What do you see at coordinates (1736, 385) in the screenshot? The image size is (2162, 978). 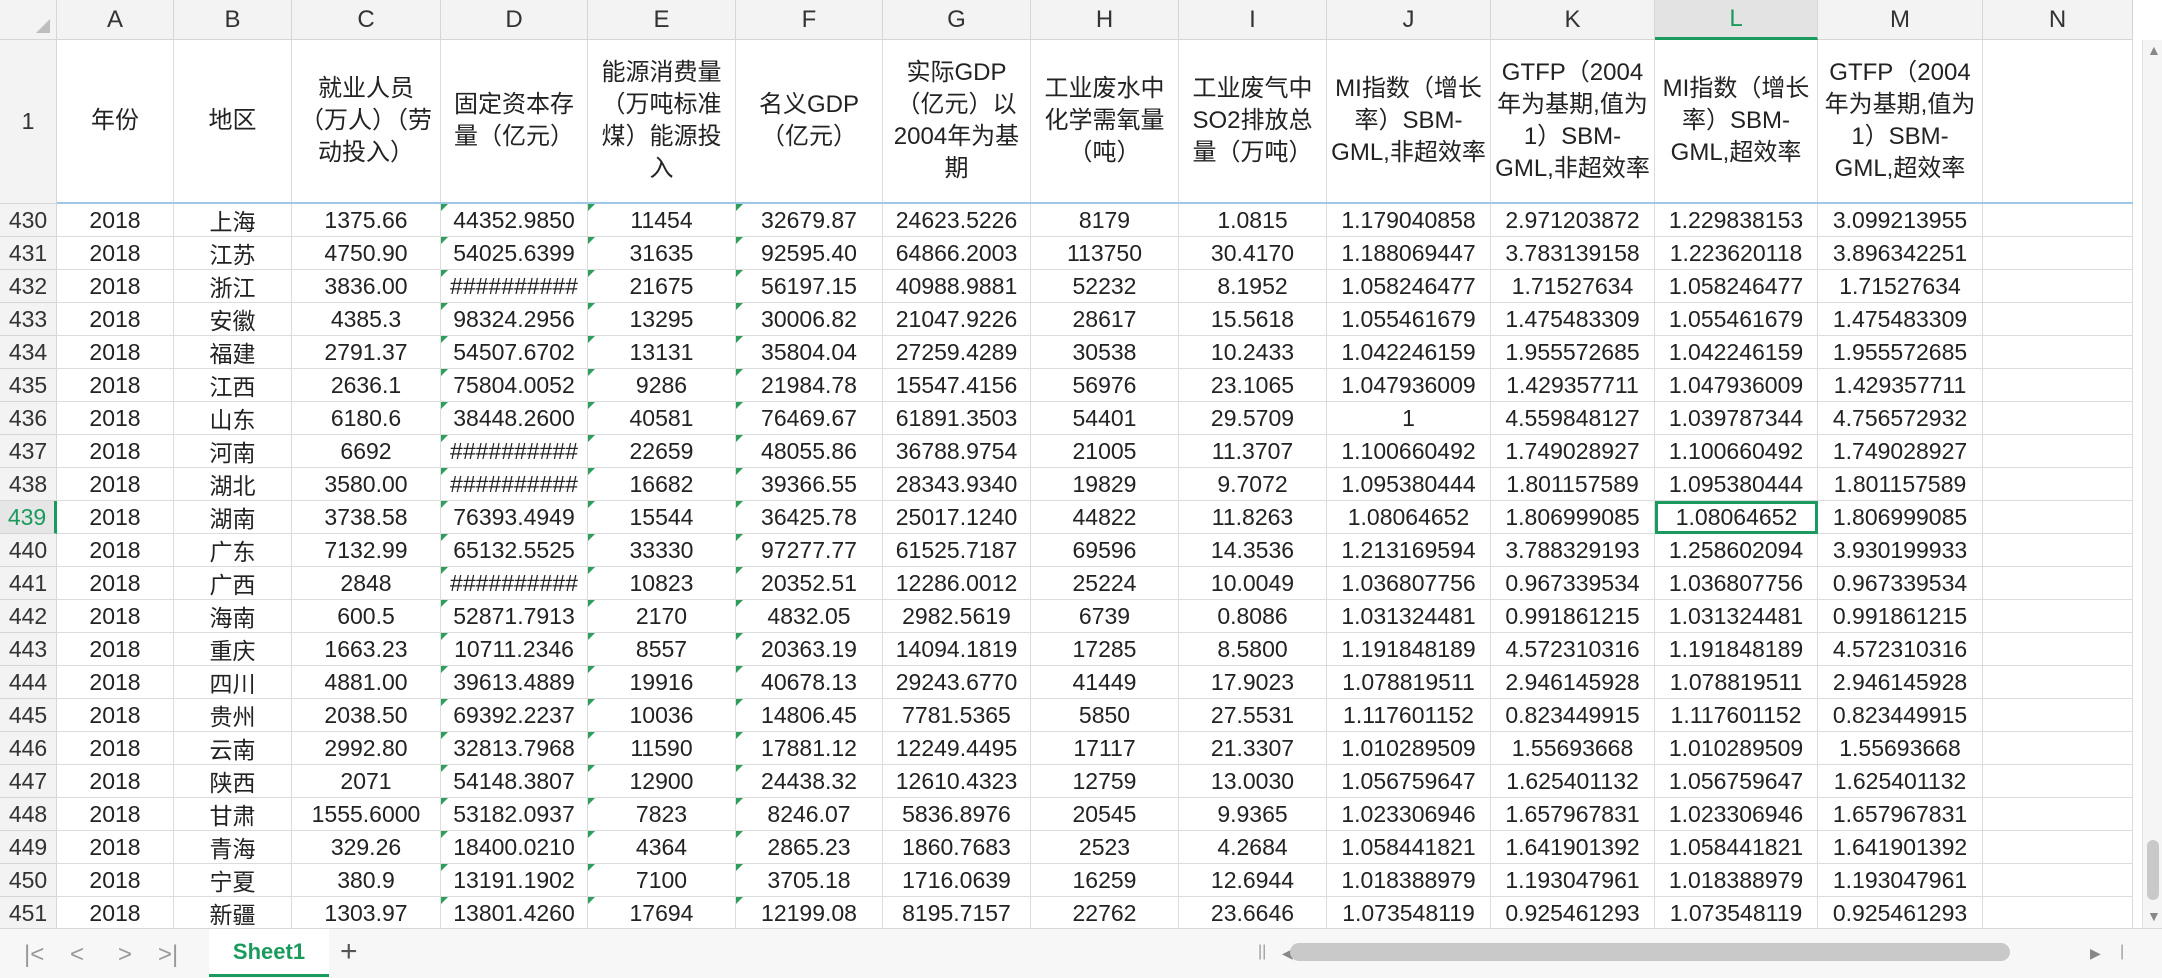 I see `table-cell: 1.047936009` at bounding box center [1736, 385].